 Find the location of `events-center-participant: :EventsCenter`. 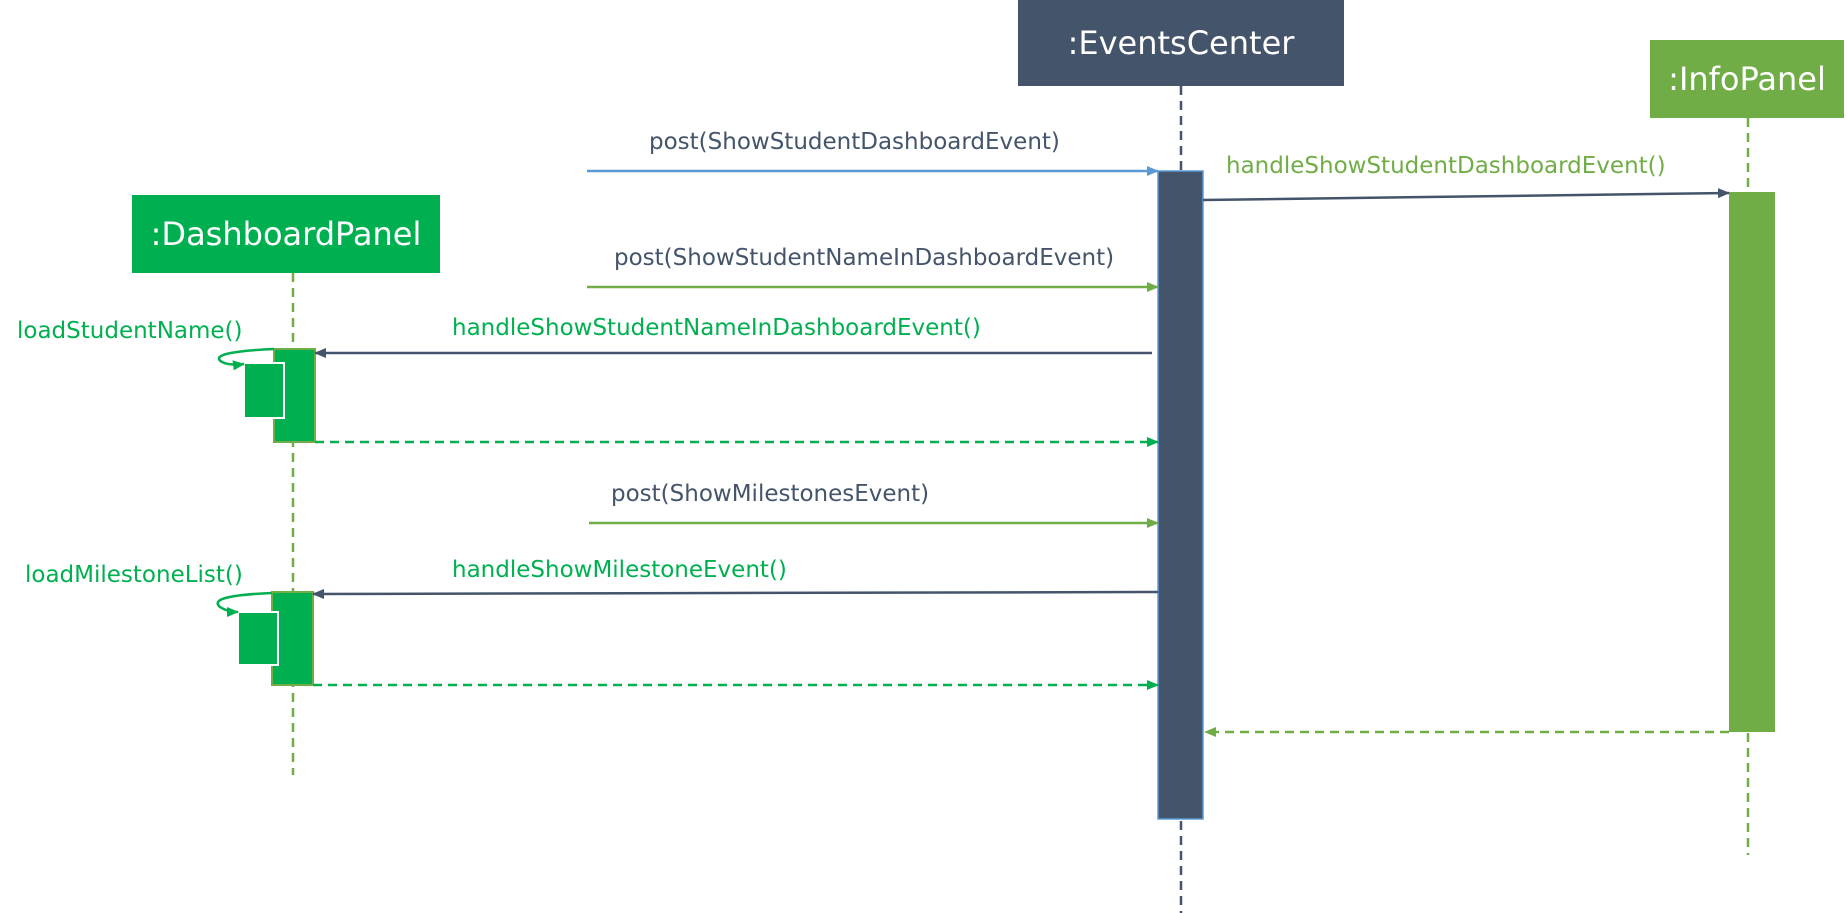

events-center-participant: :EventsCenter is located at coordinates (1181, 43).